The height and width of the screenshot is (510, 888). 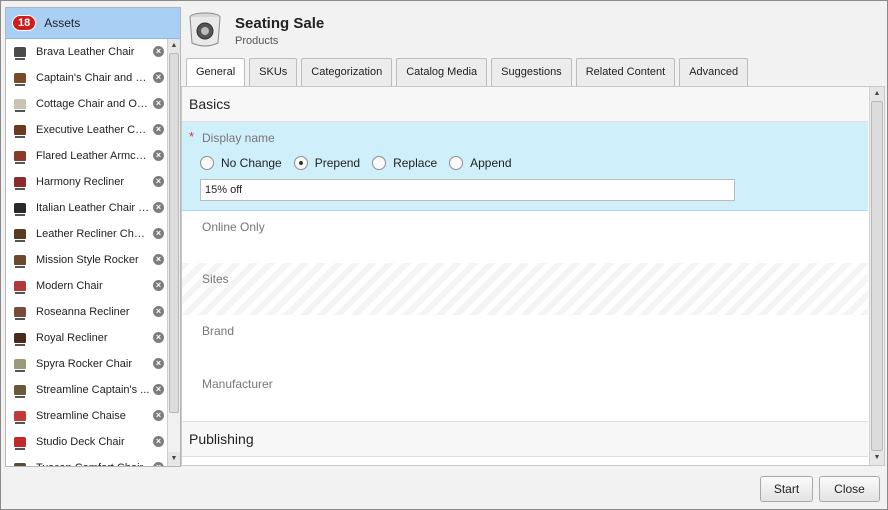 What do you see at coordinates (83, 312) in the screenshot?
I see `asset-name: Roseanna Recliner` at bounding box center [83, 312].